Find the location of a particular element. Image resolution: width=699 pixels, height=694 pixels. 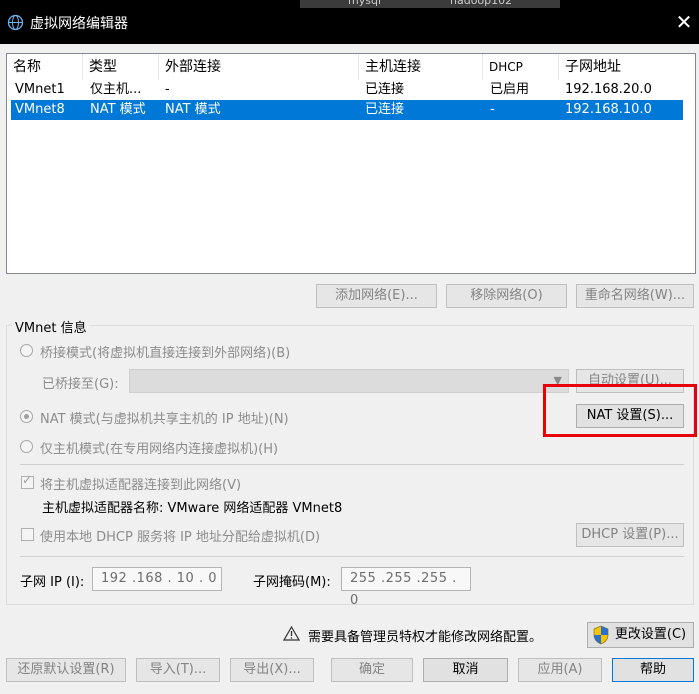

connect-adapter-label: 将主机虚拟适配器连接到此网络(V) is located at coordinates (141, 485).